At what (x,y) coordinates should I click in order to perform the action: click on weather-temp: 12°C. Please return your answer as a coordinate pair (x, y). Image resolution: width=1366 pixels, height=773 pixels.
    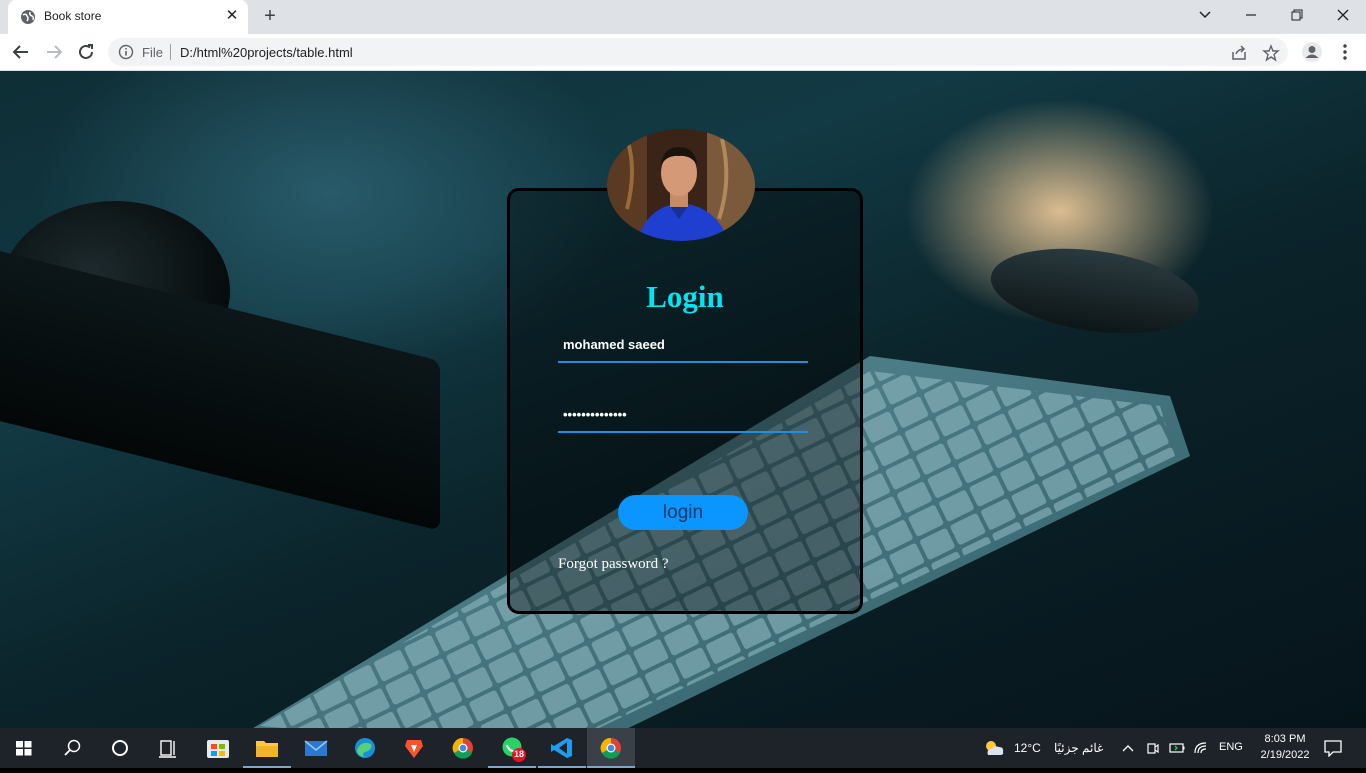
    Looking at the image, I should click on (1027, 748).